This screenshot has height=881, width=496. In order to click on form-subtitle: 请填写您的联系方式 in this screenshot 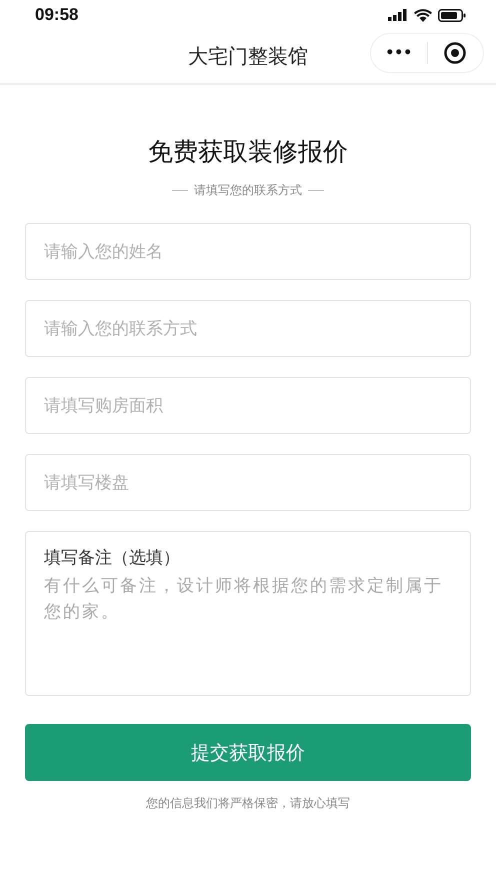, I will do `click(248, 190)`.